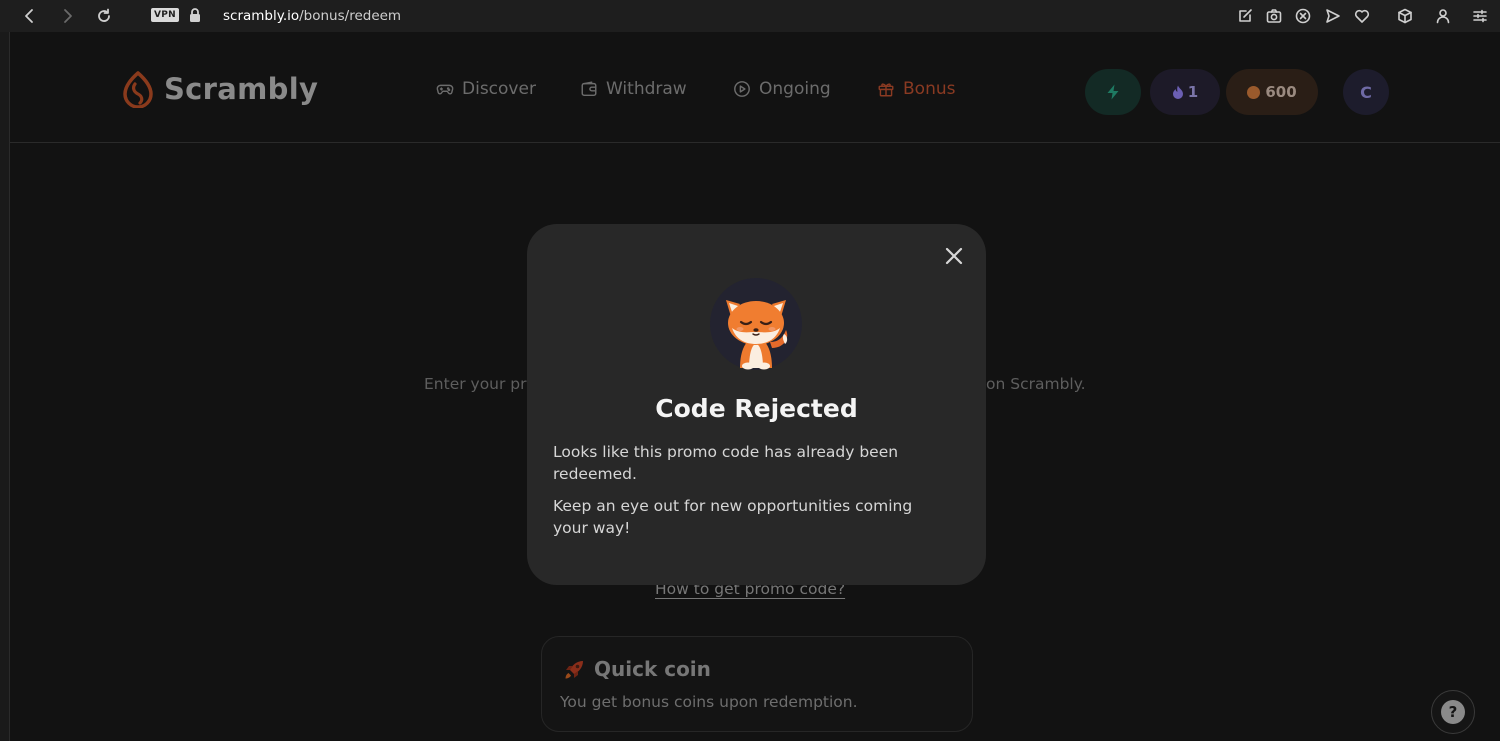  I want to click on url-host: scrambly.io, so click(261, 16).